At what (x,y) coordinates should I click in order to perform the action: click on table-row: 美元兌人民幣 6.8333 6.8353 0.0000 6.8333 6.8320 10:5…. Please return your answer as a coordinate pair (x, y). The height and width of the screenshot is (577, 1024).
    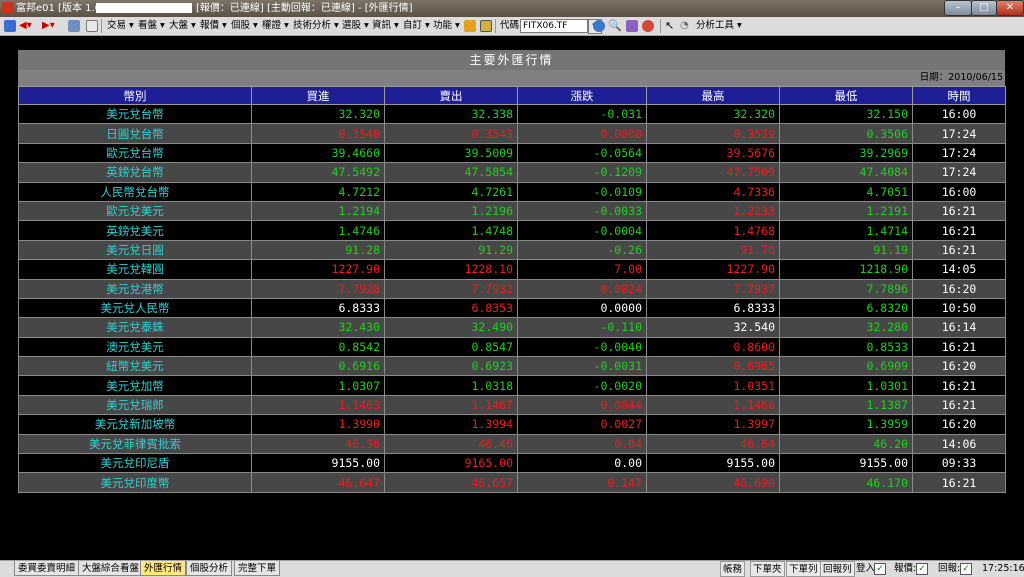
    Looking at the image, I should click on (512, 308).